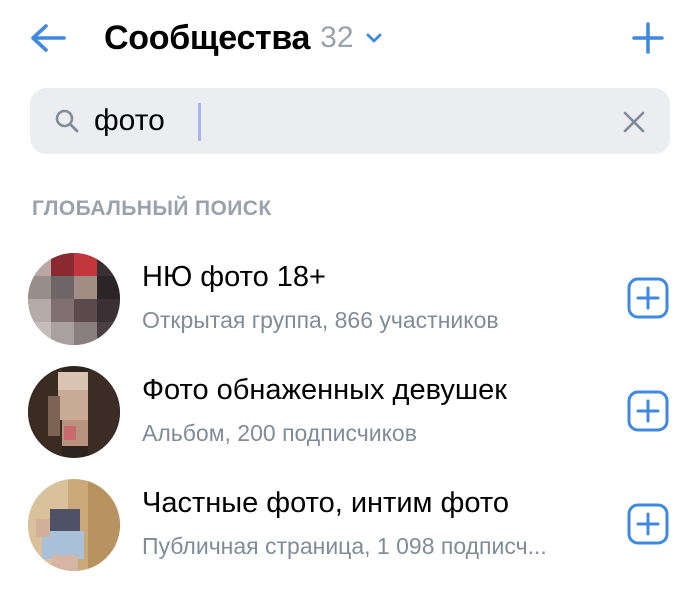 Image resolution: width=700 pixels, height=592 pixels. Describe the element at coordinates (320, 320) in the screenshot. I see `item-subtitle: Открытая группа, 866 участников` at that location.